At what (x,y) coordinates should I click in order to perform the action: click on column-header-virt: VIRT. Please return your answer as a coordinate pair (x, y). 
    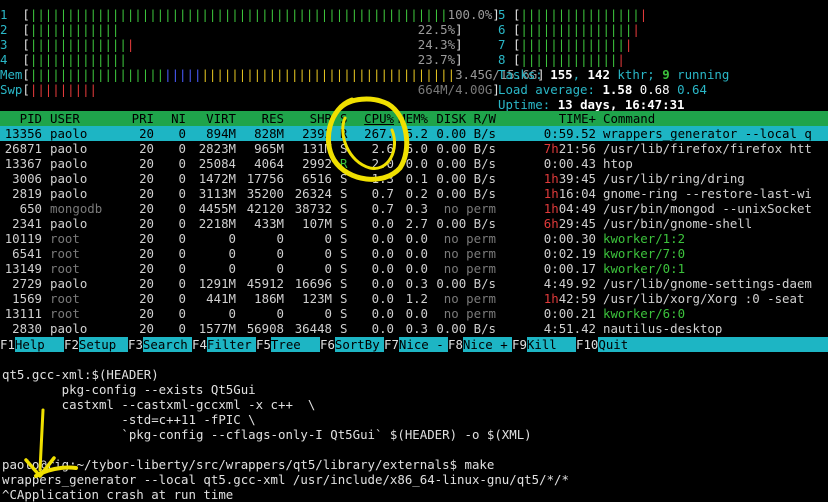
    Looking at the image, I should click on (213, 118).